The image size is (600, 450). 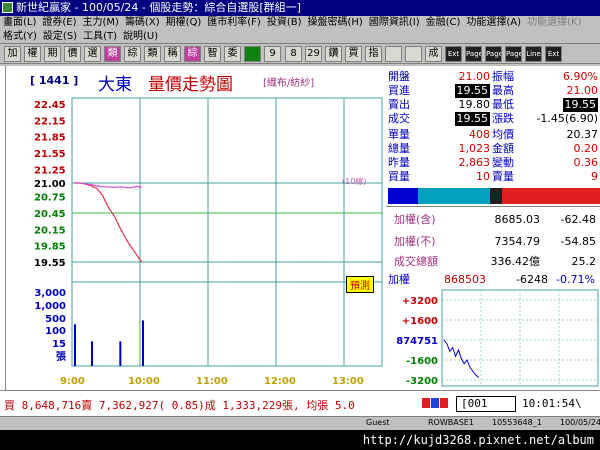 What do you see at coordinates (553, 54) in the screenshot?
I see `toolbar-button-27: Ext` at bounding box center [553, 54].